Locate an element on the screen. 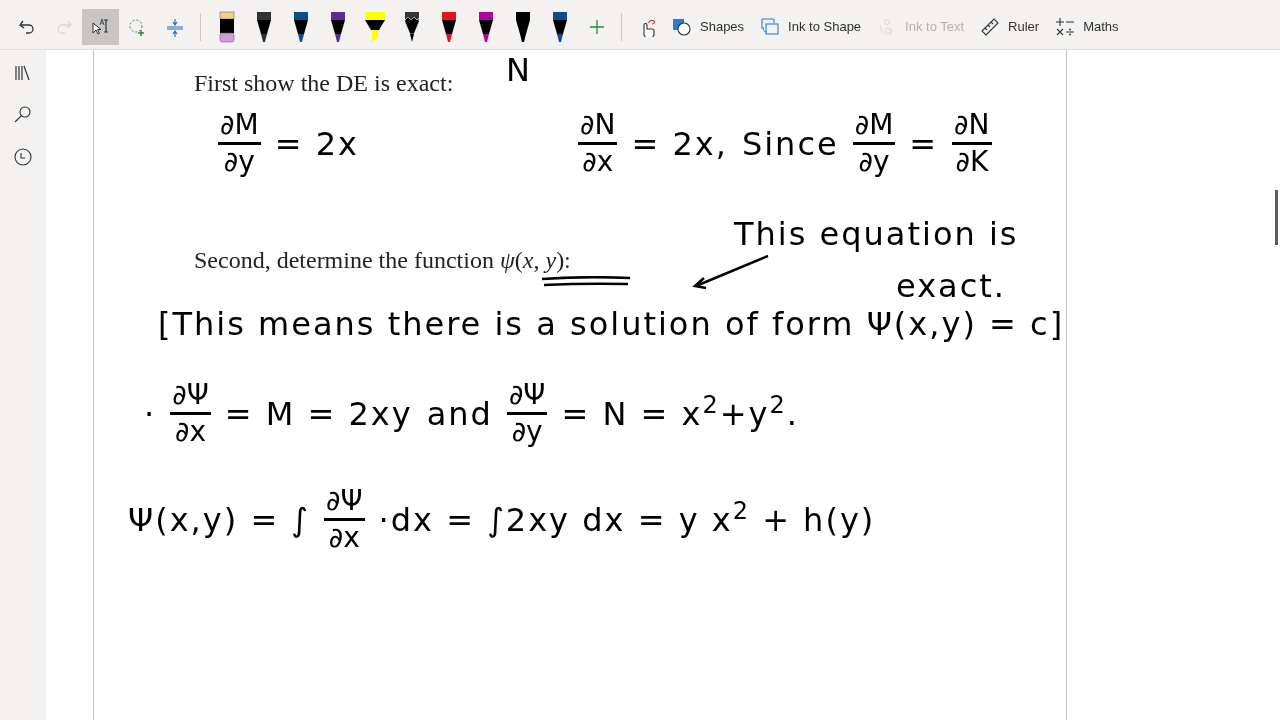  handwritten-fraction: ∂Ψ ∂y is located at coordinates (527, 413).